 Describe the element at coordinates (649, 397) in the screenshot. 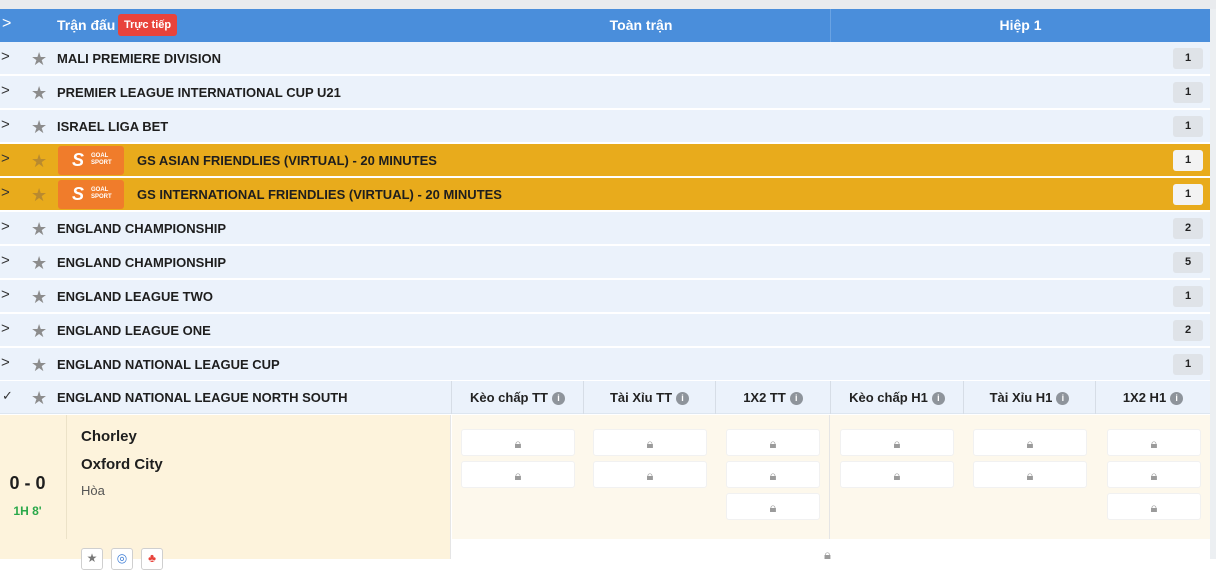

I see `col-over-under-ft: Tài Xỉu TT i` at that location.